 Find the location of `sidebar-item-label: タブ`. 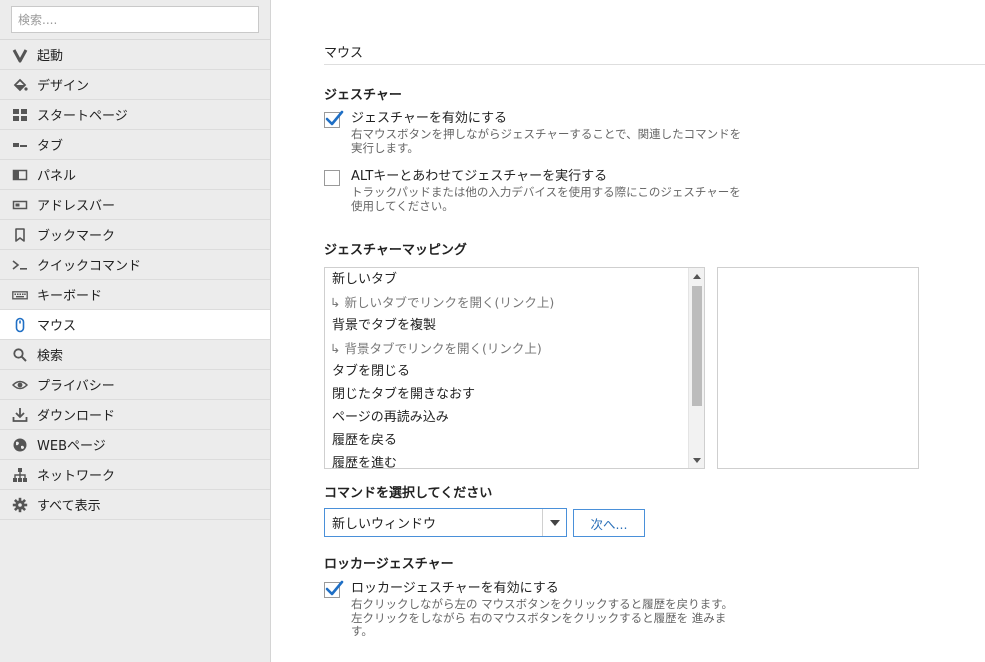

sidebar-item-label: タブ is located at coordinates (50, 146).